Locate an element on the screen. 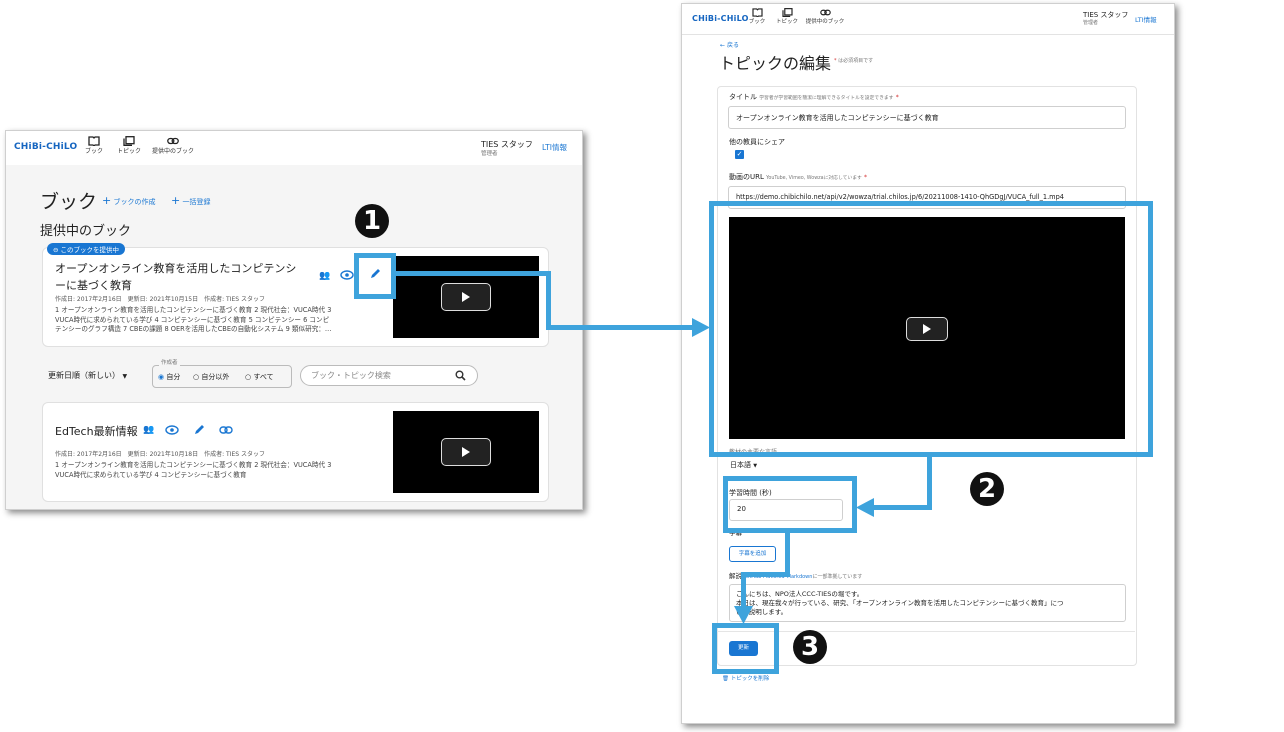 This screenshot has width=1284, height=732. step-2-marker: 2 is located at coordinates (987, 489).